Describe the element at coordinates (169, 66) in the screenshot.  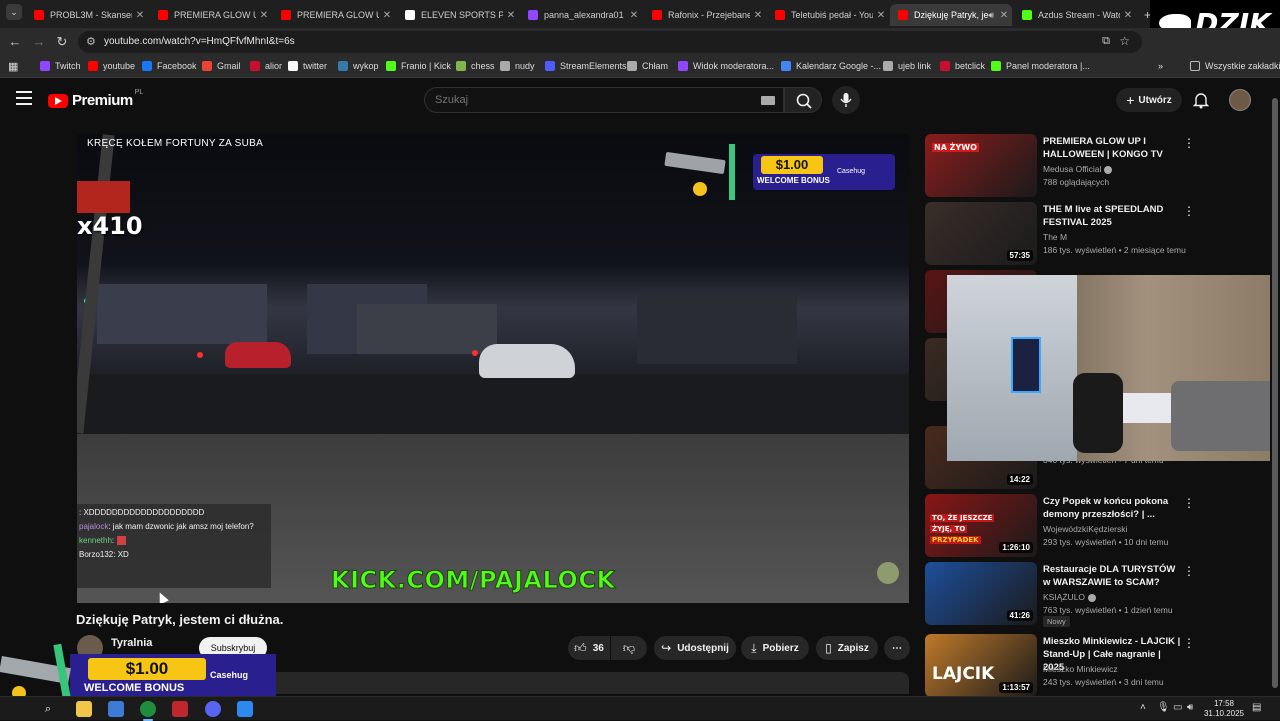
I see `bookmark-item: Facebook` at that location.